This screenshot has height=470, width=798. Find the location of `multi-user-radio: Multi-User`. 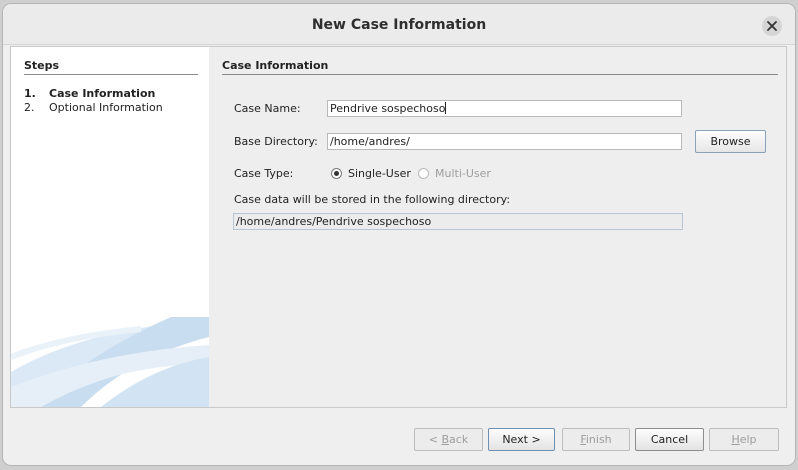

multi-user-radio: Multi-User is located at coordinates (454, 173).